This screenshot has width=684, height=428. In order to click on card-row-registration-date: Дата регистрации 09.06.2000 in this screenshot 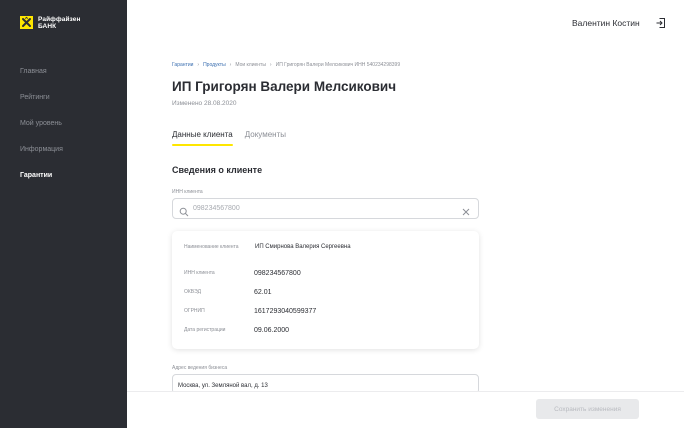, I will do `click(236, 330)`.